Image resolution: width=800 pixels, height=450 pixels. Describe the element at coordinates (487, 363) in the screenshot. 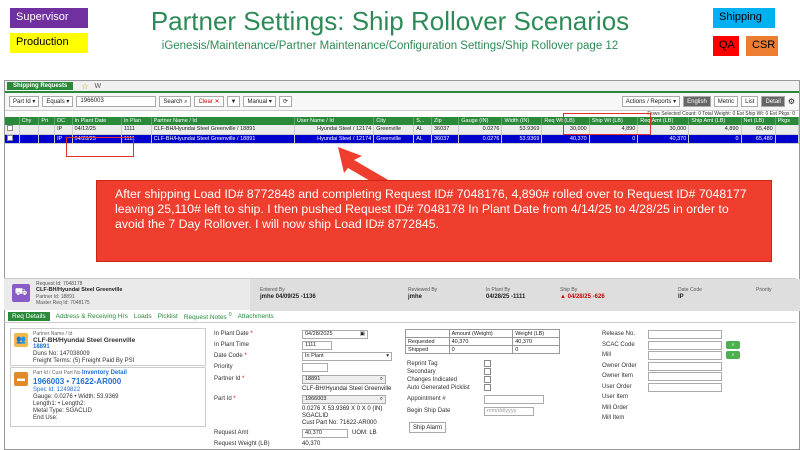

I see `reprint-tag-checkbox` at that location.